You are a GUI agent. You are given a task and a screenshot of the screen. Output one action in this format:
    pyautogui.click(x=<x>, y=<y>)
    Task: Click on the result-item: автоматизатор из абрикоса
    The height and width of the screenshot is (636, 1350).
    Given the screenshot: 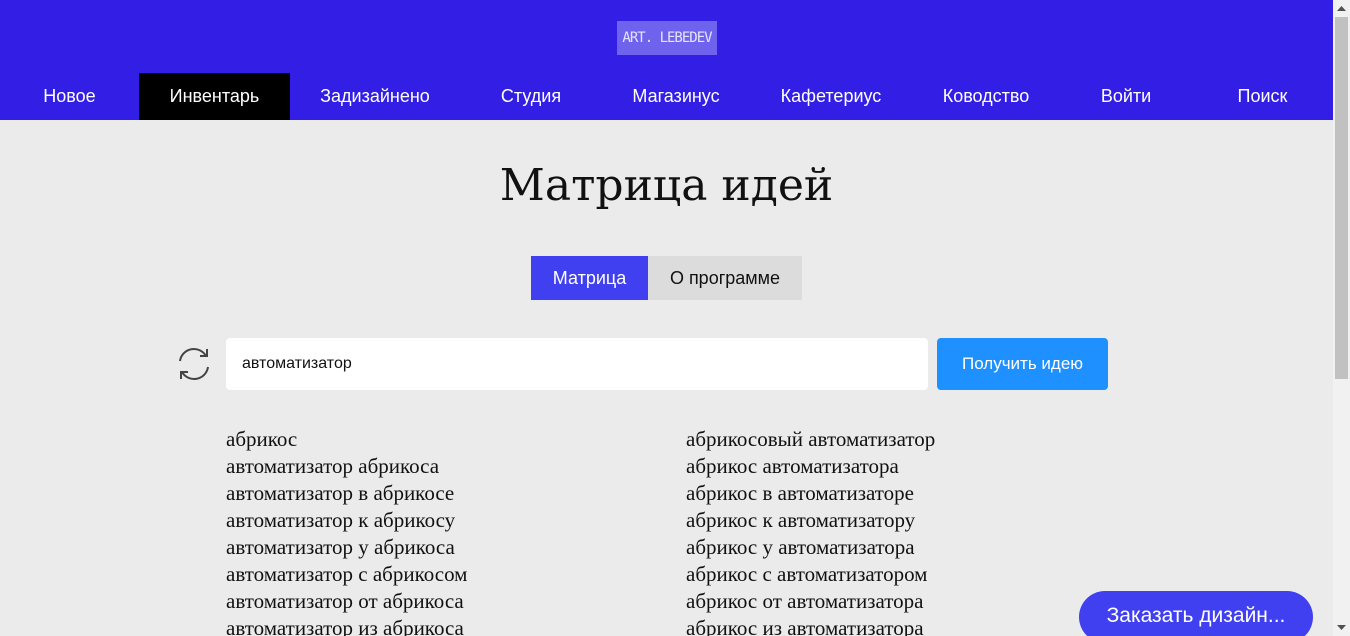 What is the action you would take?
    pyautogui.click(x=345, y=626)
    